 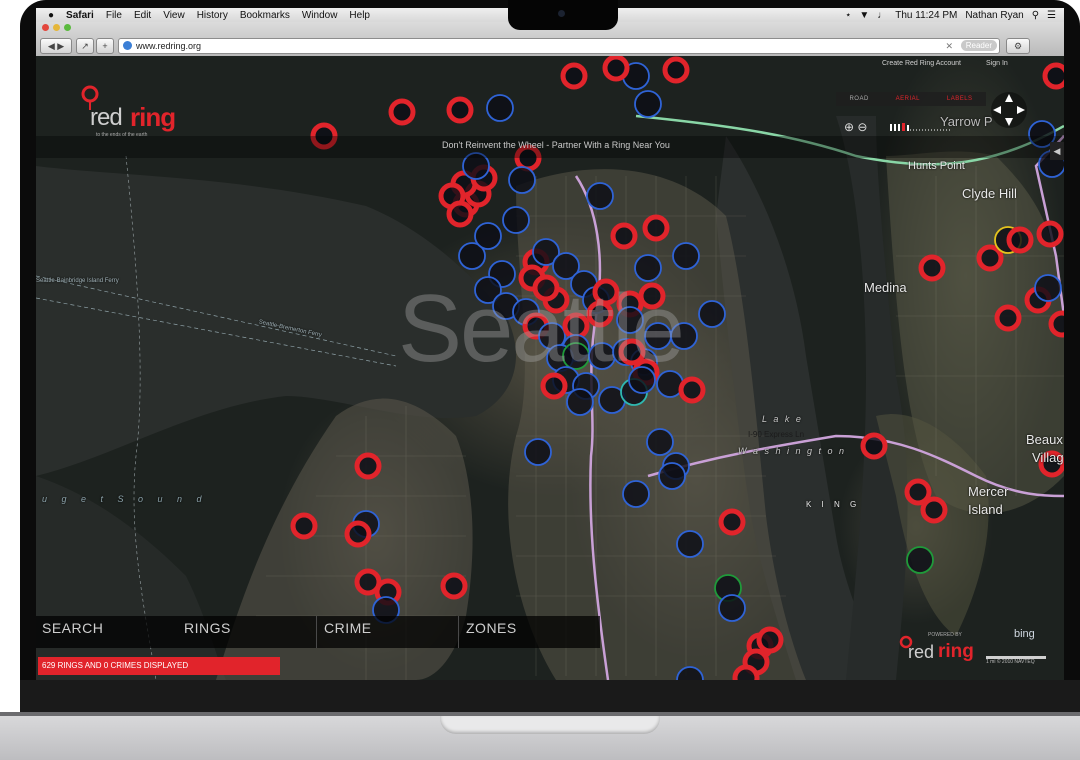 What do you see at coordinates (140, 112) in the screenshot?
I see `redring-logo: red ring to the ends of the earth` at bounding box center [140, 112].